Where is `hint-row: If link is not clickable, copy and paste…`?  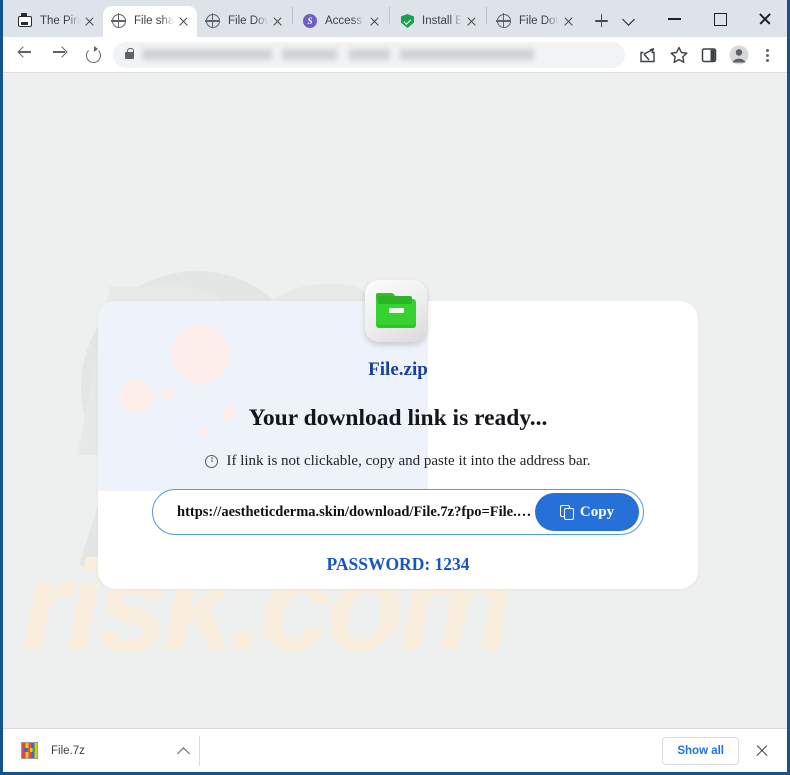 hint-row: If link is not clickable, copy and paste… is located at coordinates (398, 461).